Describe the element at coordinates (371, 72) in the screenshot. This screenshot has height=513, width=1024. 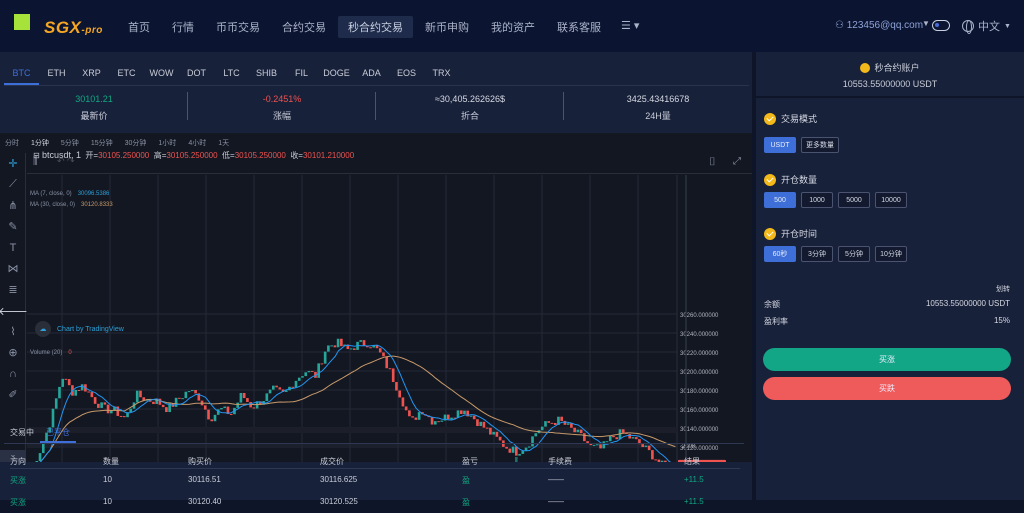
I see `coin-tab-ada: ADA` at that location.